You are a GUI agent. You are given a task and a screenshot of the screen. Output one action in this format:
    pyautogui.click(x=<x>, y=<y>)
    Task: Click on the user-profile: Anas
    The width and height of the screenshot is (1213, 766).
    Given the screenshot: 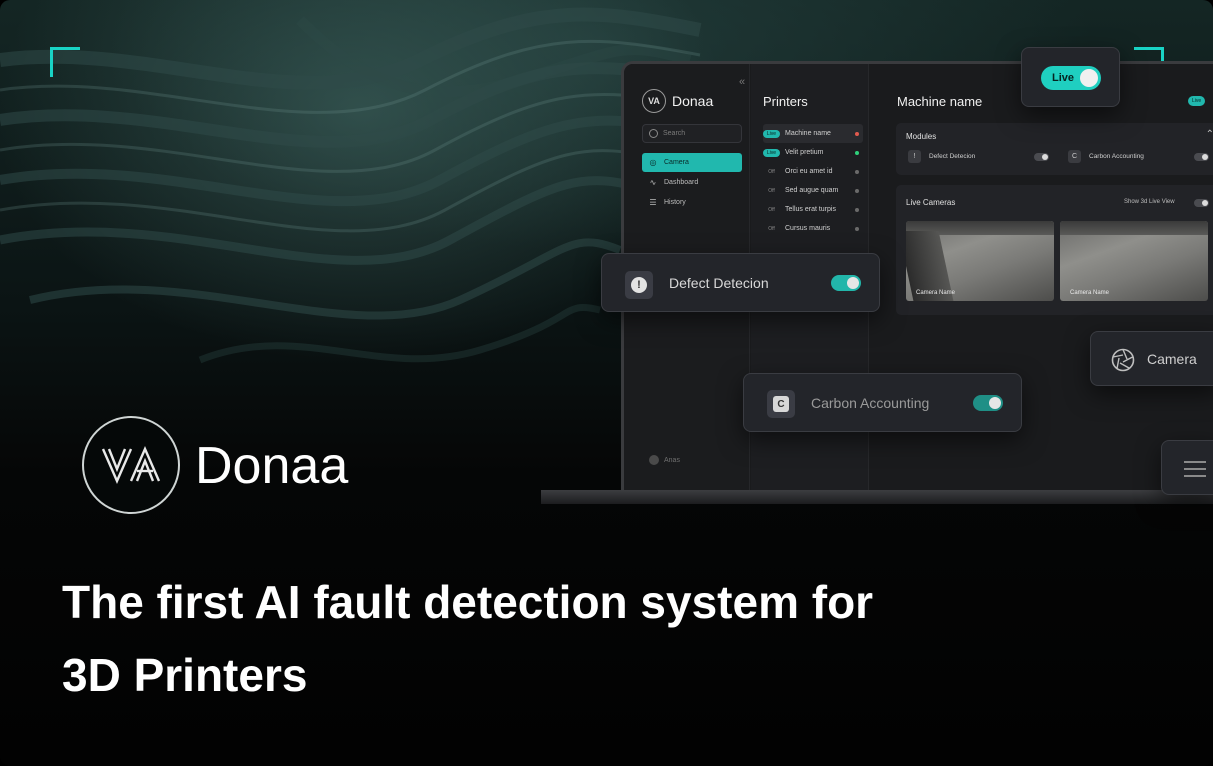 What is the action you would take?
    pyautogui.click(x=664, y=460)
    